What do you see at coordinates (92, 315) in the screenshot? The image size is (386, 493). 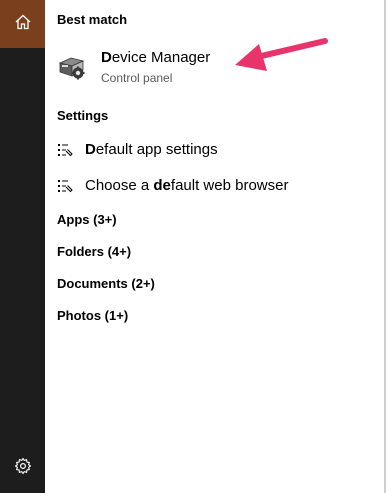 I see `category-photos: Photos (1+)` at bounding box center [92, 315].